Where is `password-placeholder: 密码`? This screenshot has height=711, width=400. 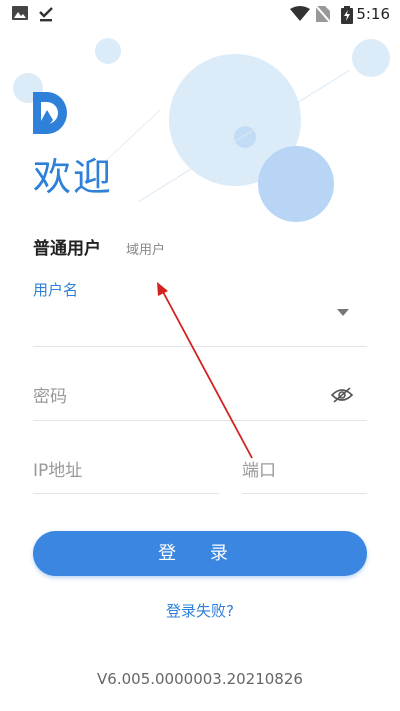 password-placeholder: 密码 is located at coordinates (50, 397).